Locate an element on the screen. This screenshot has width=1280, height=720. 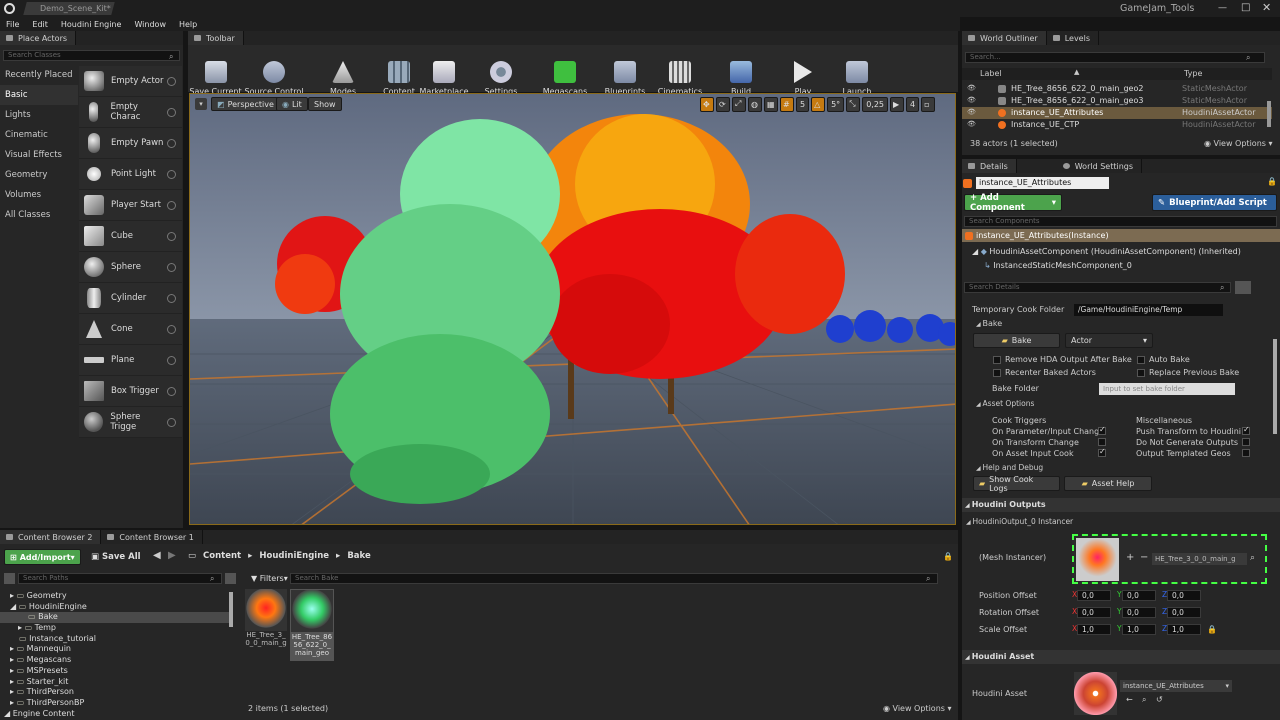
view-toggle-icon is located at coordinates (230, 578).